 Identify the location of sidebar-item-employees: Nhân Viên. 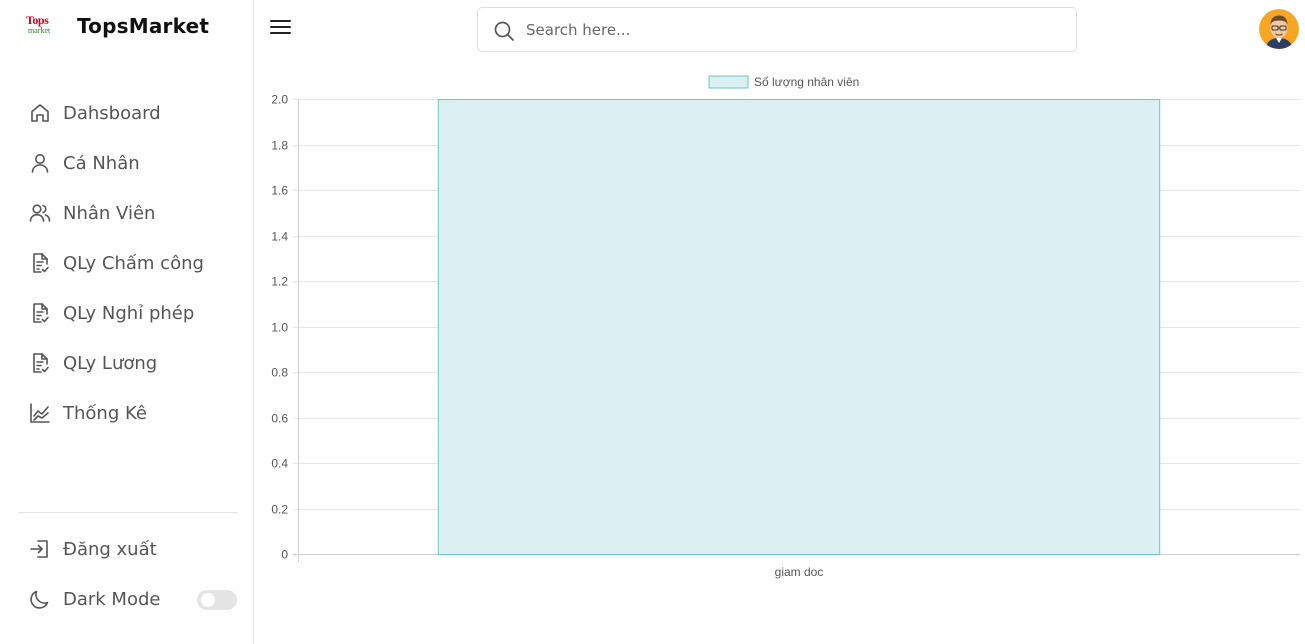
(128, 213).